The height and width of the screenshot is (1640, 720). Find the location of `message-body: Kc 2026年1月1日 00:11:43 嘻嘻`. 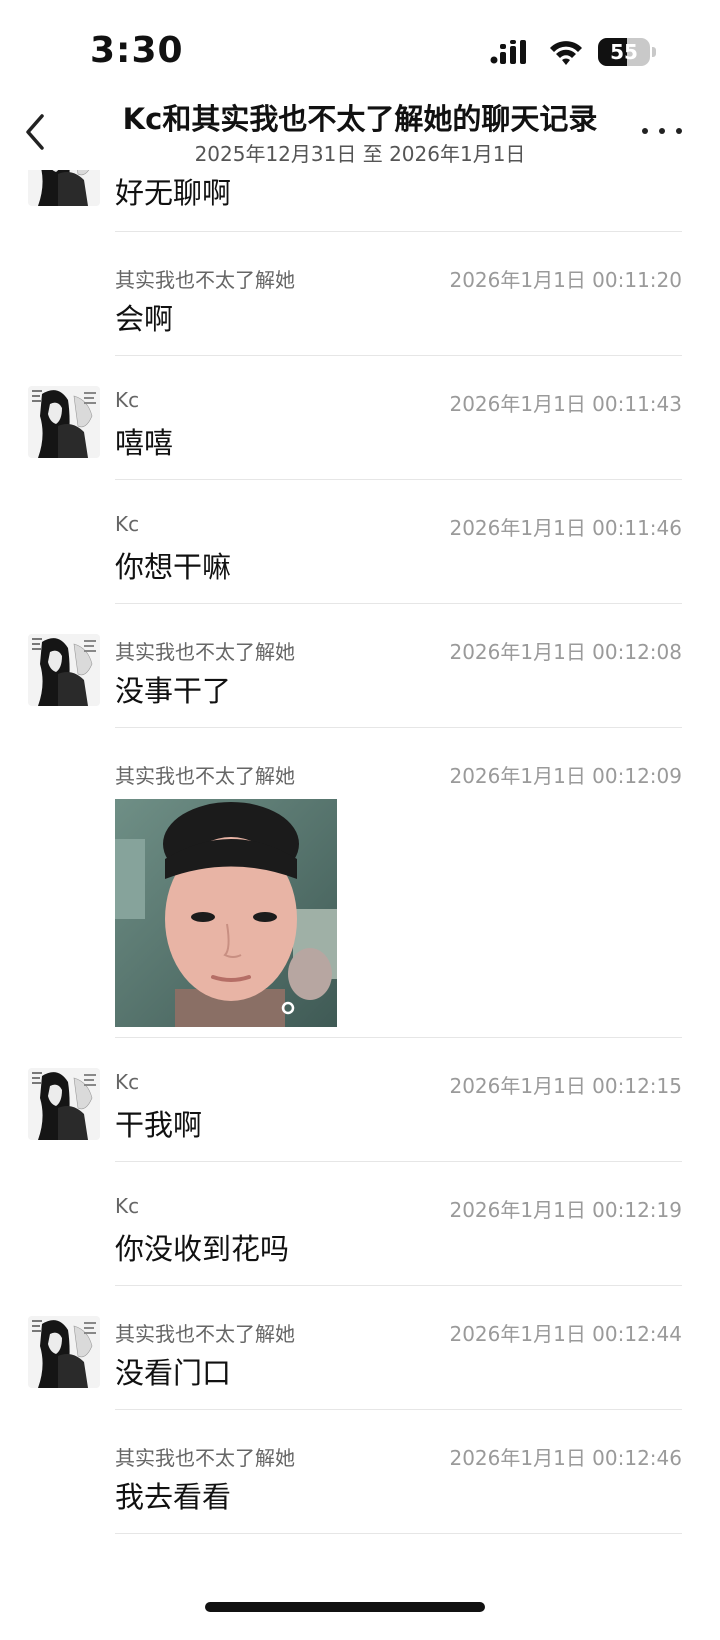

message-body: Kc 2026年1月1日 00:11:43 嘻嘻 is located at coordinates (398, 418).